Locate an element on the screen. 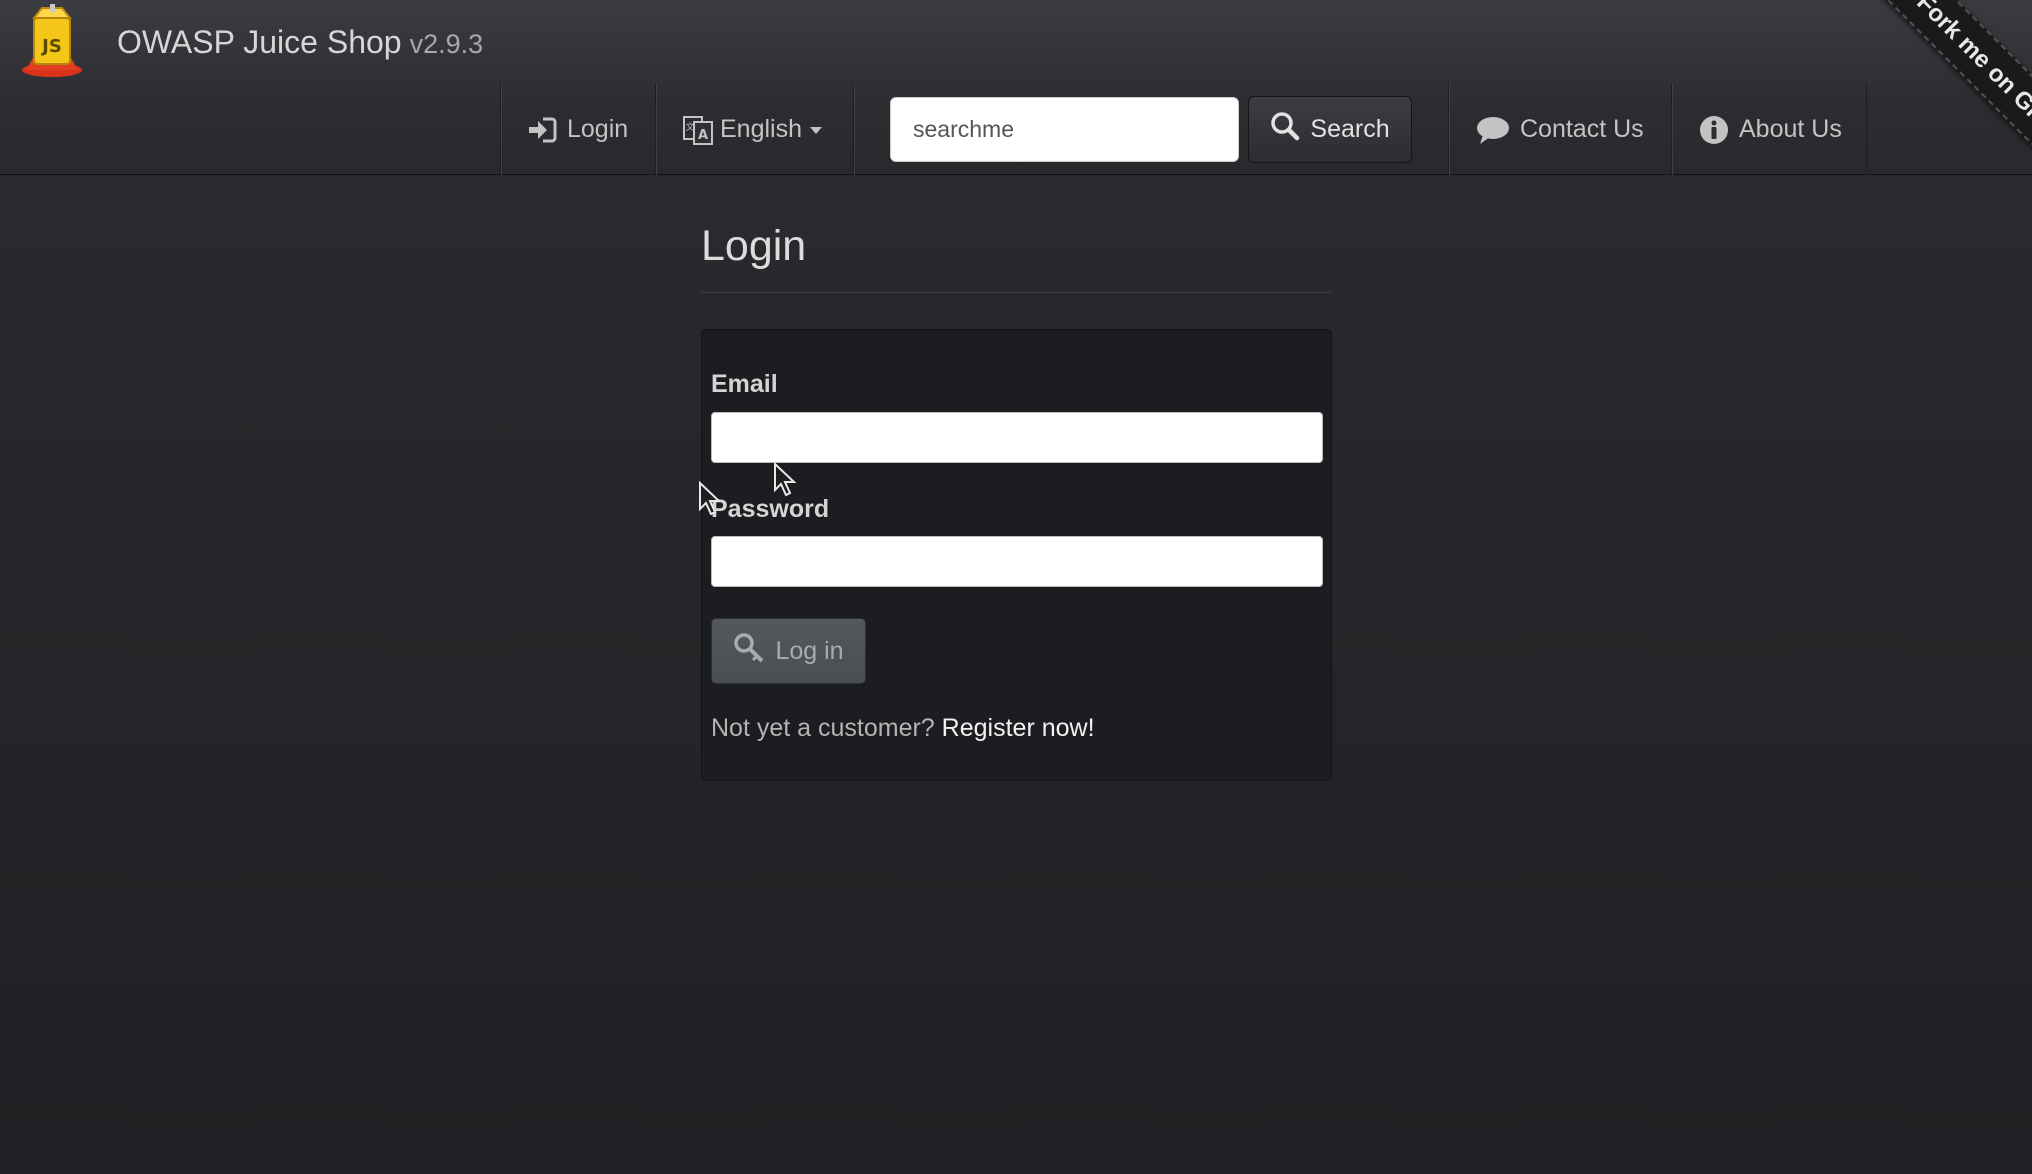 This screenshot has width=2032, height=1174. search-icon is located at coordinates (1285, 129).